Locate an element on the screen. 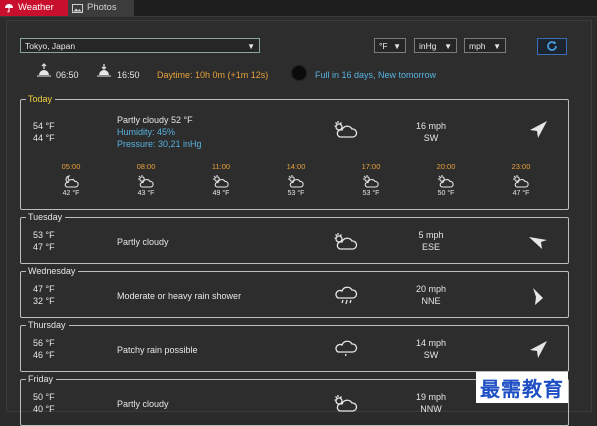 Image resolution: width=597 pixels, height=426 pixels. hourly-item: 14:00 53 °F is located at coordinates (296, 179).